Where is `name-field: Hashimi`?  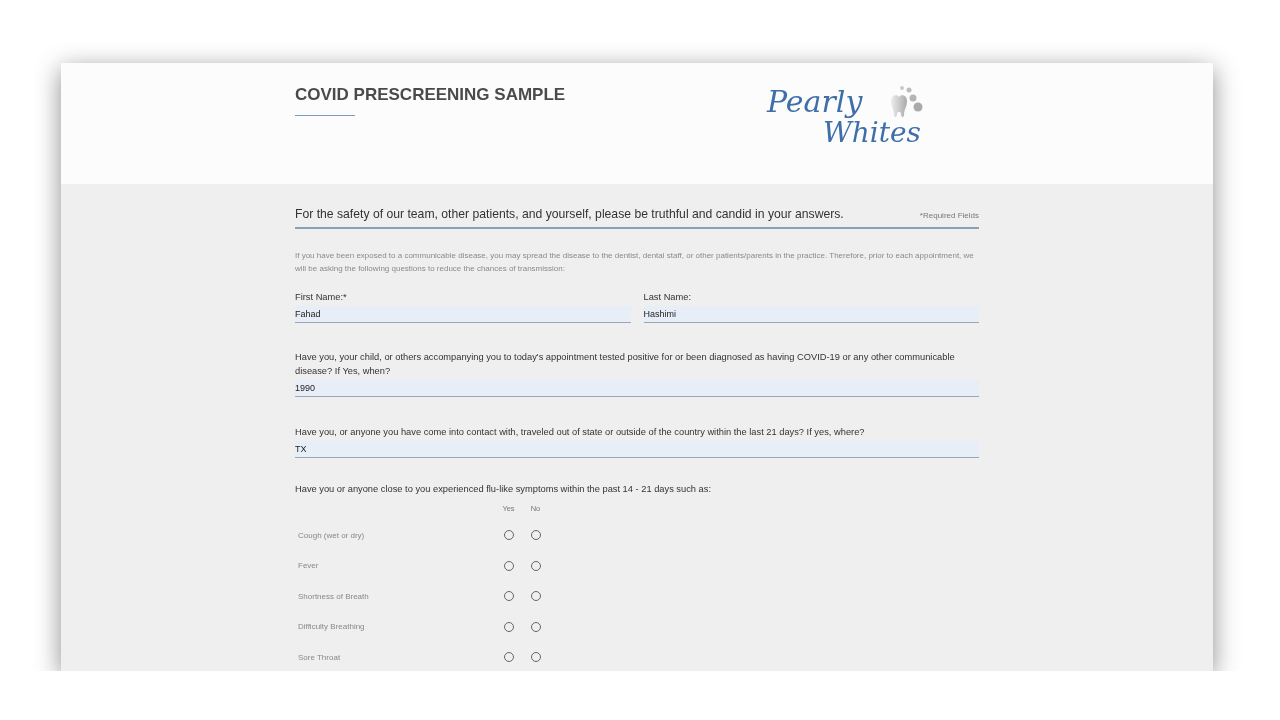
name-field: Hashimi is located at coordinates (811, 314).